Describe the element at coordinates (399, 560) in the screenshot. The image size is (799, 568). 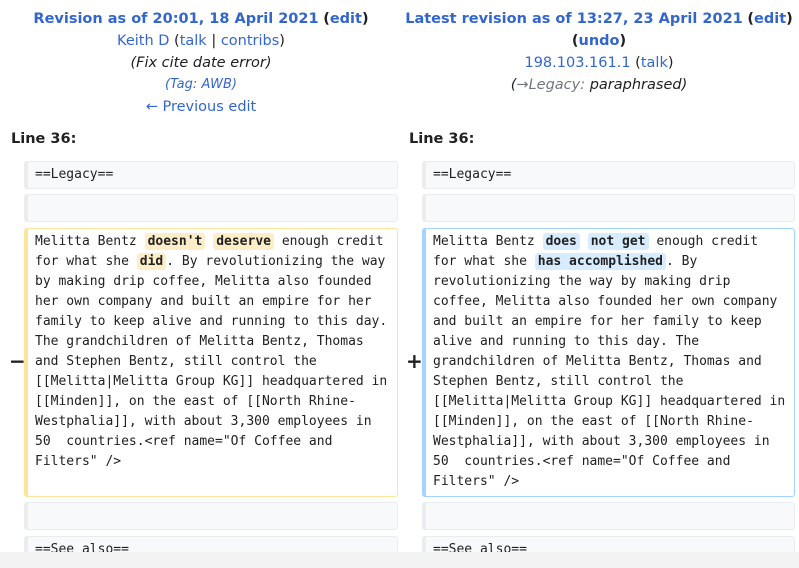
I see `bottom-scroll-area` at that location.